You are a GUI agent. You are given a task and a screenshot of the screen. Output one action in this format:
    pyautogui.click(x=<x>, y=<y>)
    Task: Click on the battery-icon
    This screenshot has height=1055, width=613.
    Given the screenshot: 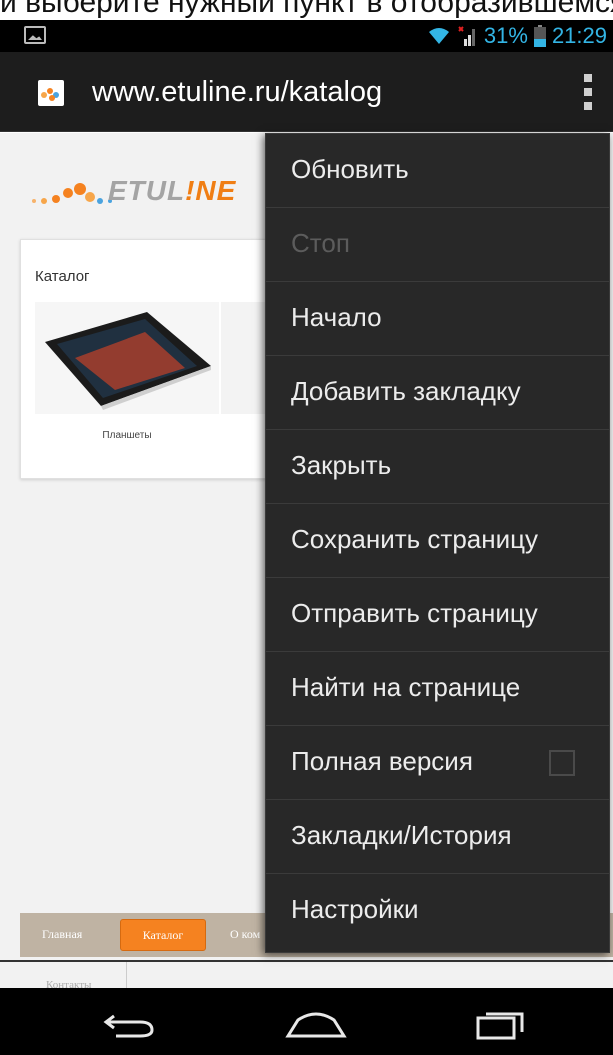 What is the action you would take?
    pyautogui.click(x=539, y=36)
    